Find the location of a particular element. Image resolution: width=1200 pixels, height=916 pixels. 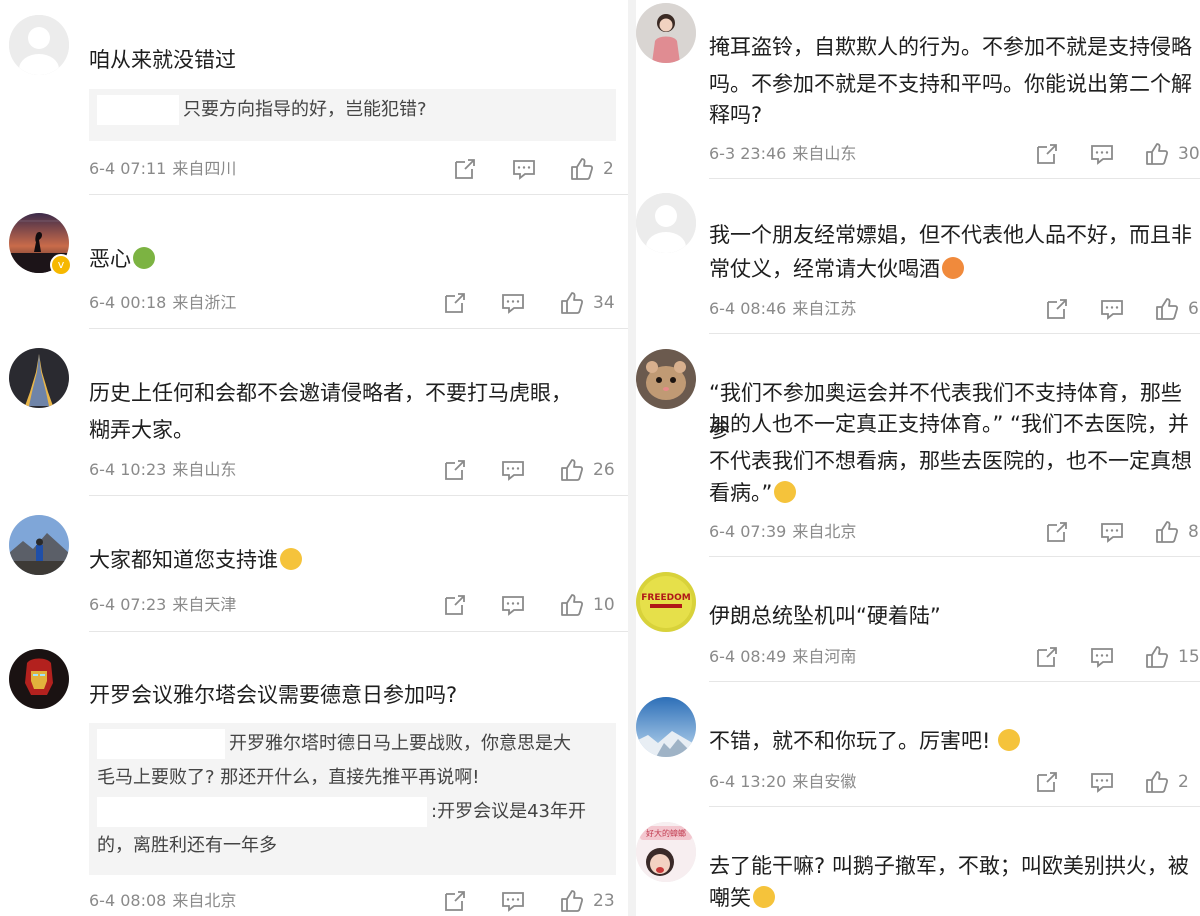

like-count: 30 is located at coordinates (1189, 154).